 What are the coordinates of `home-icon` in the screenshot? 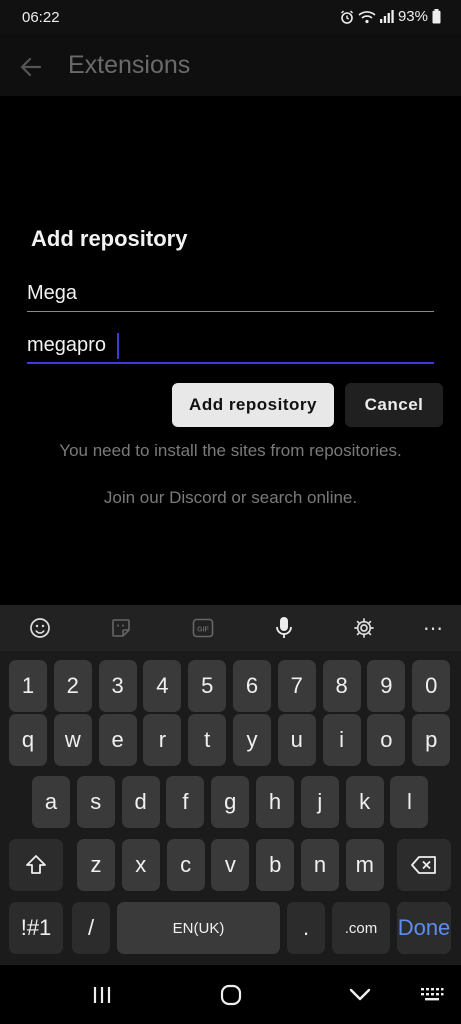 It's located at (231, 995).